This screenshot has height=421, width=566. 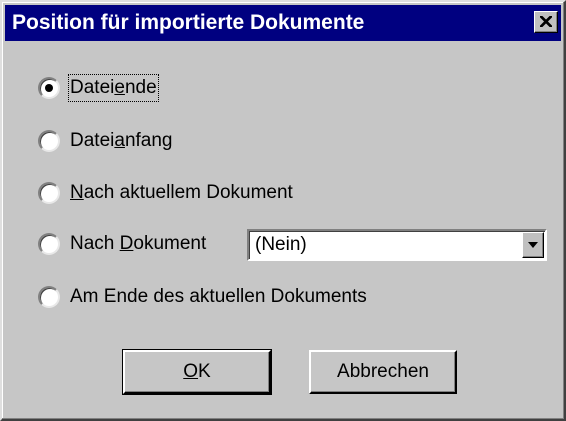 I want to click on chevron-down-icon, so click(x=533, y=245).